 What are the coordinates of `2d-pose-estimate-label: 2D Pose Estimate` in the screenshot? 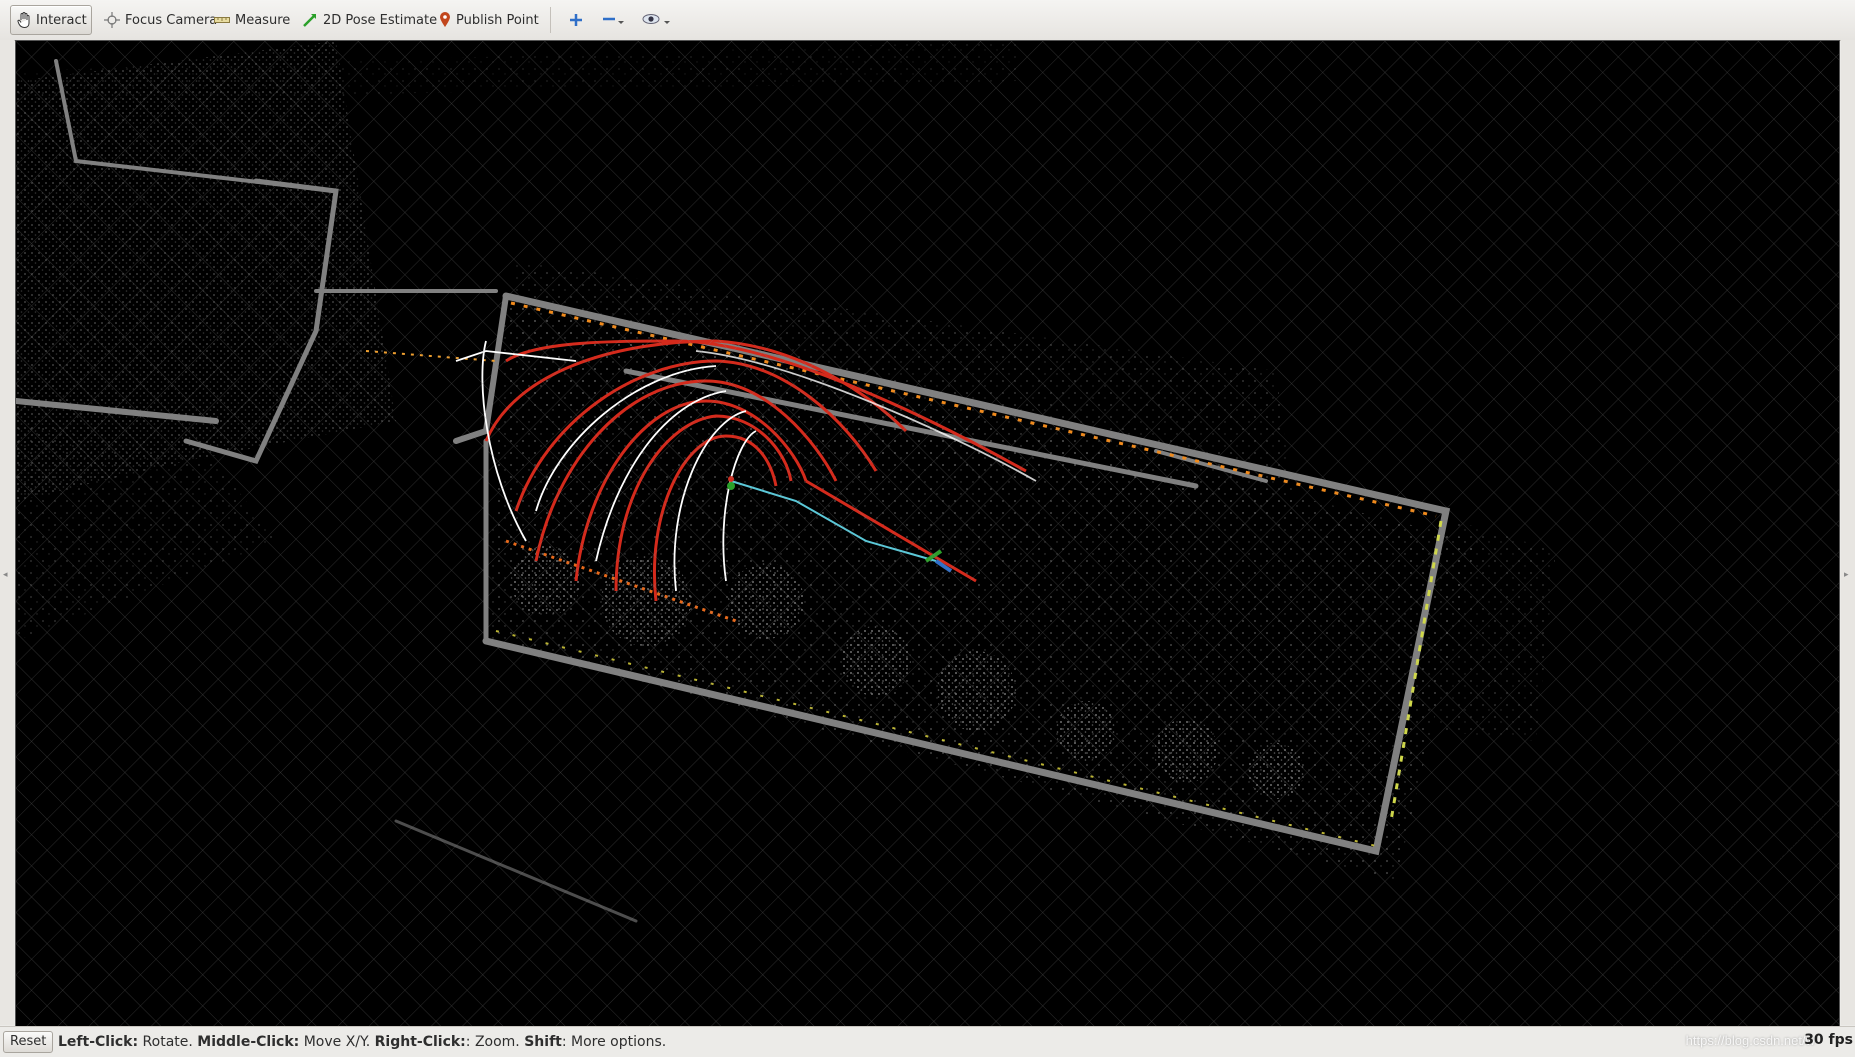 It's located at (380, 20).